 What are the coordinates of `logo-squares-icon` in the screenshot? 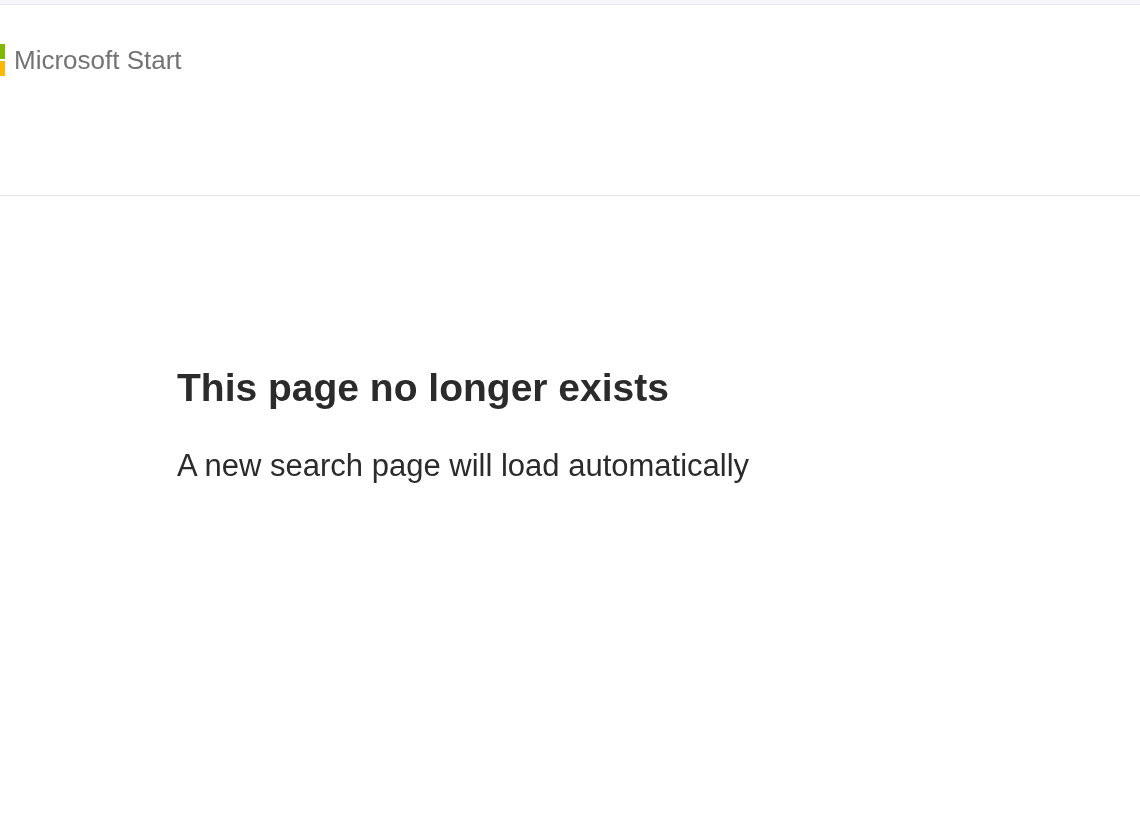 It's located at (2, 60).